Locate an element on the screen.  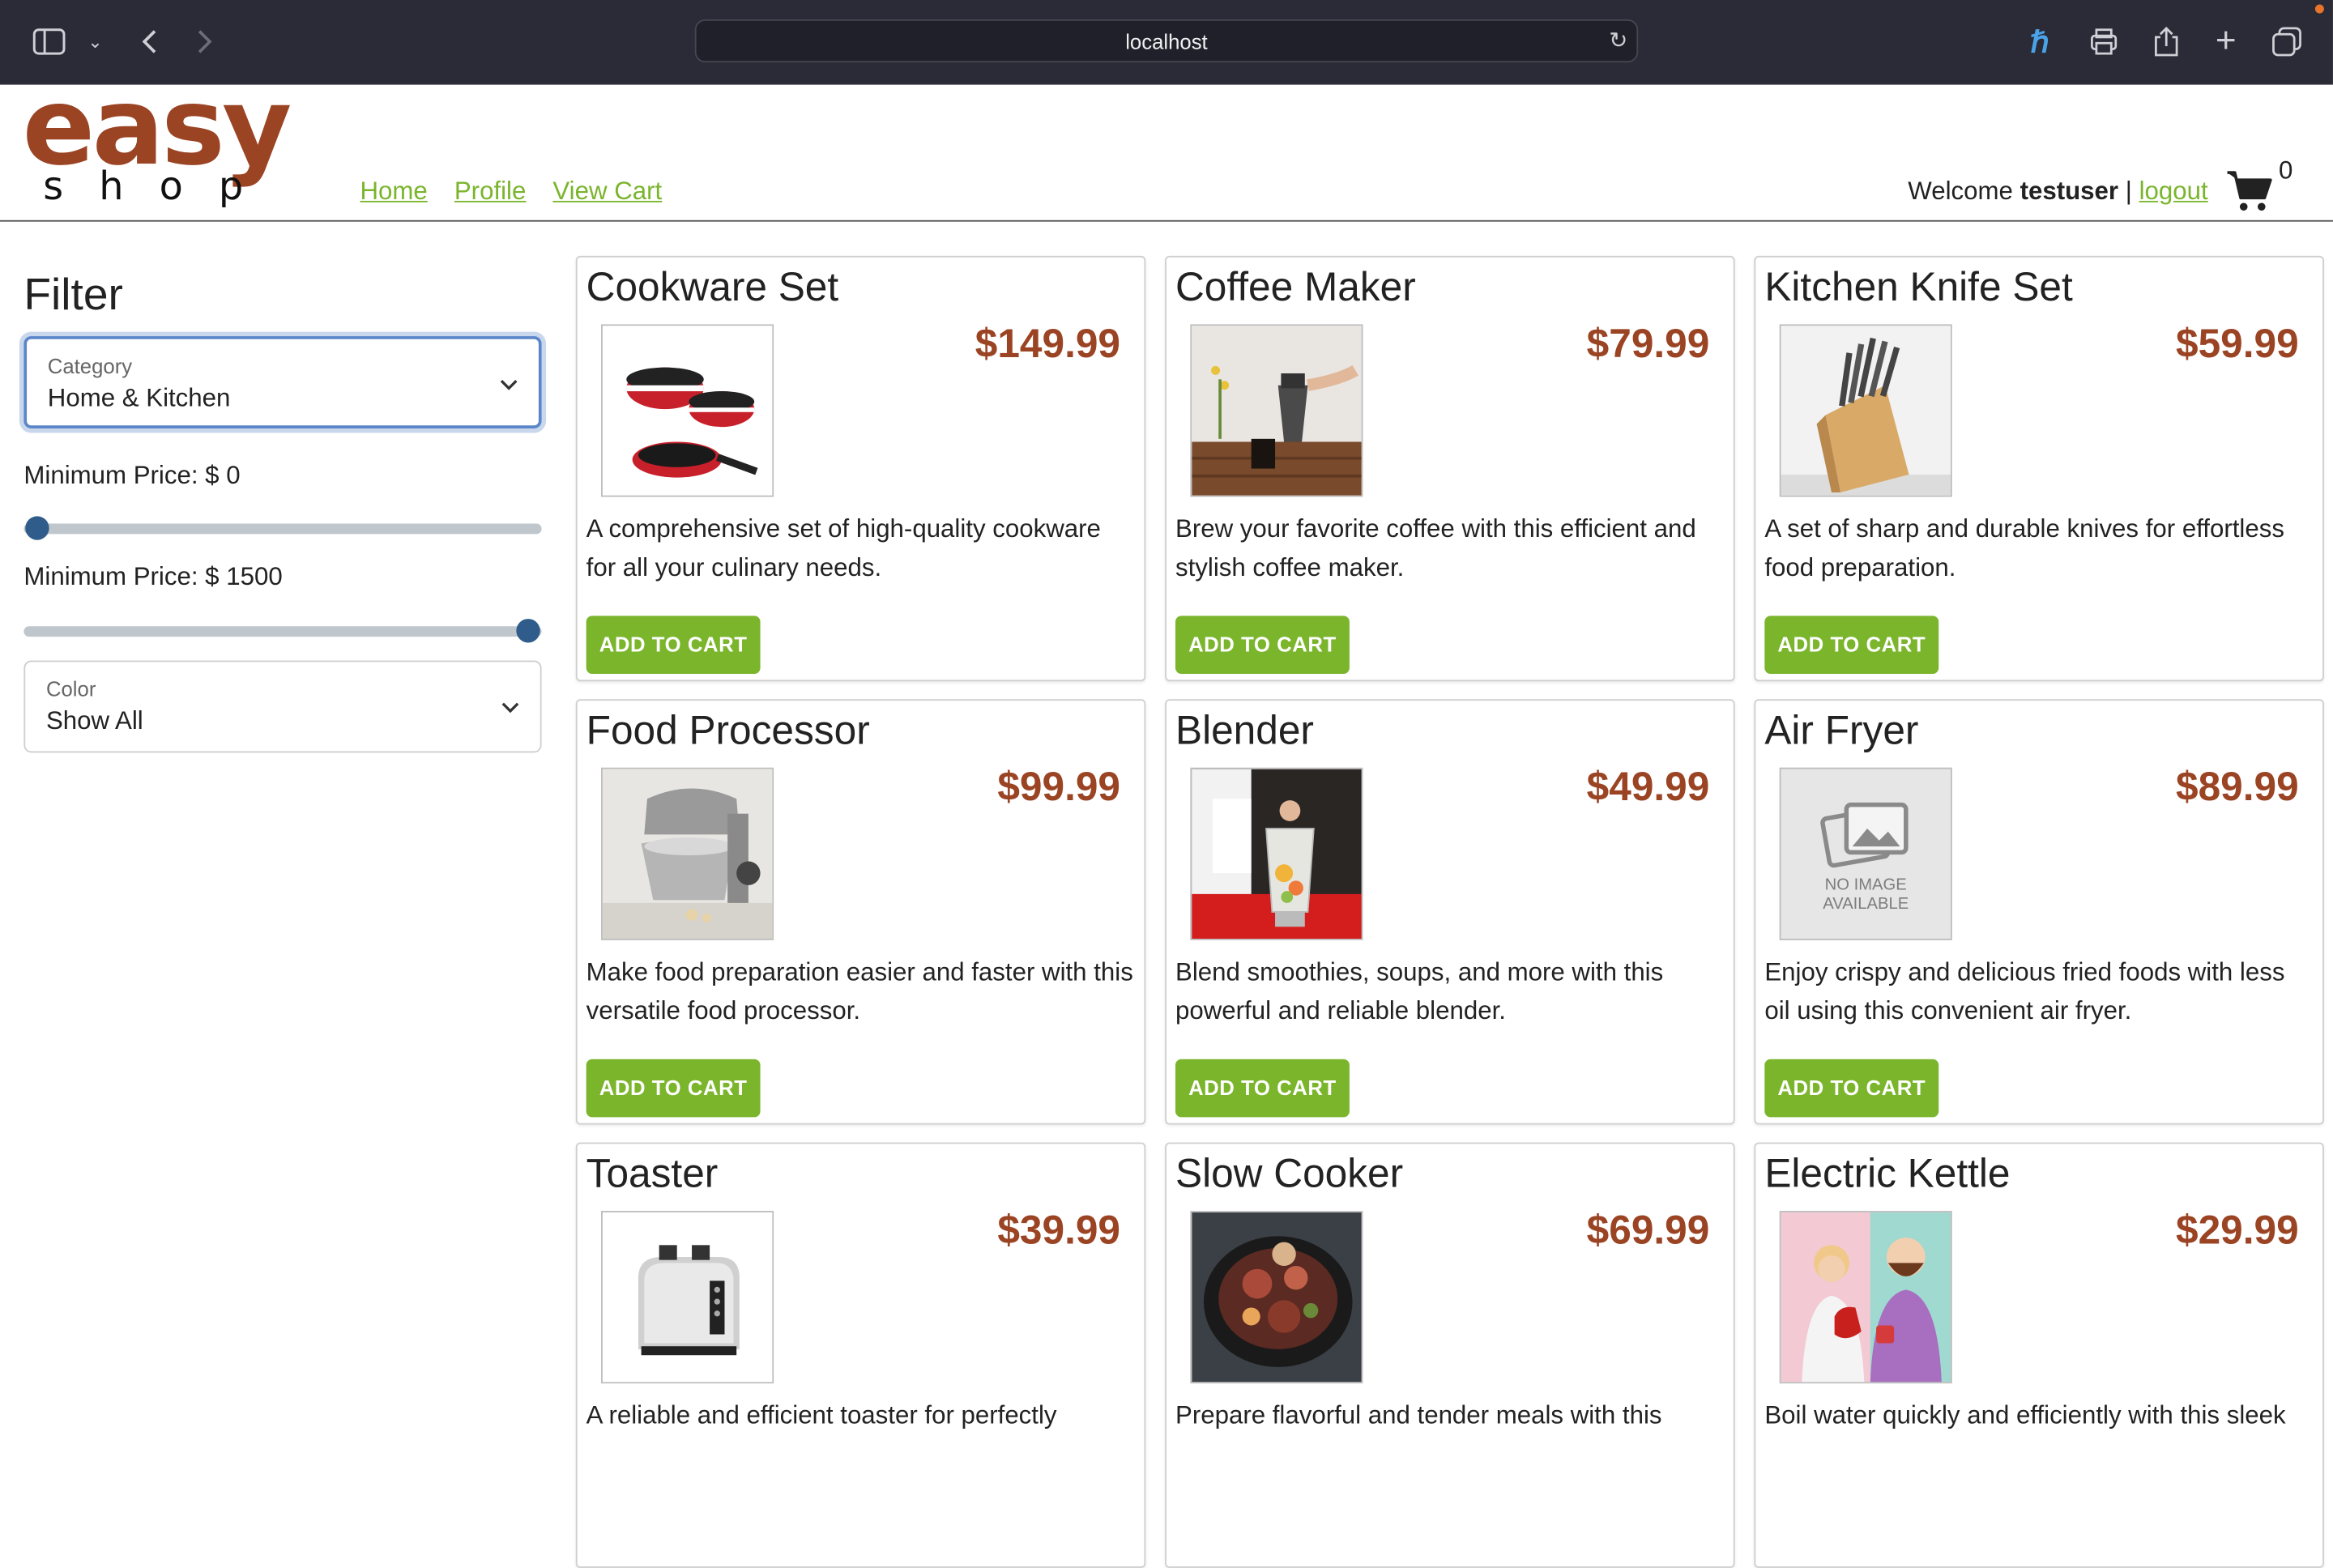
tabs-overview-icon is located at coordinates (2287, 41).